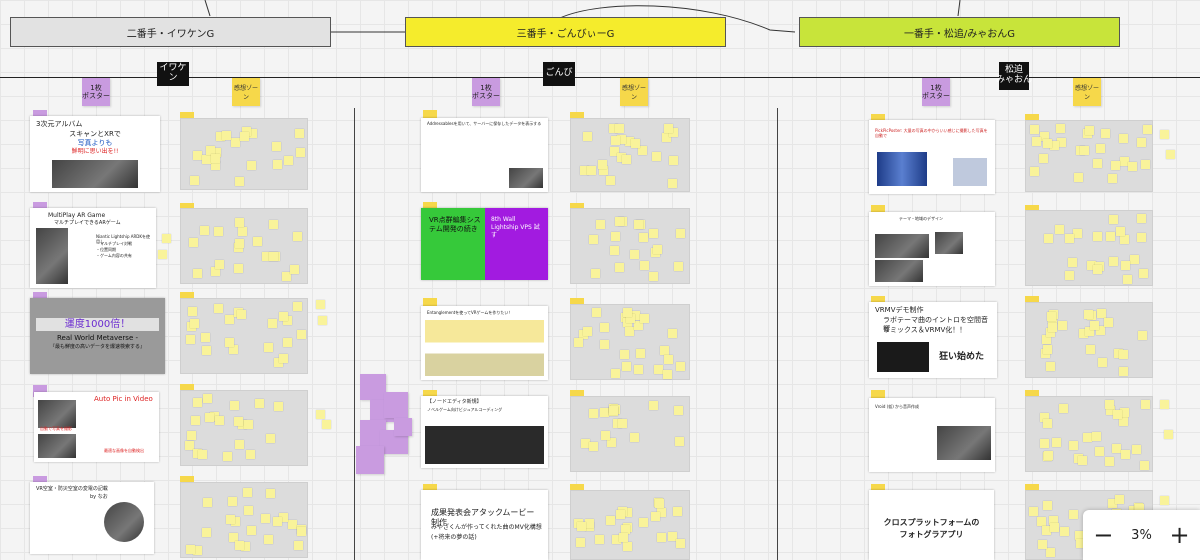 This screenshot has width=1200, height=560. Describe the element at coordinates (96, 427) in the screenshot. I see `poster-auto-pic: Auto Pic in Video 自動で写真を撮影 最適な画像を自動検出` at that location.